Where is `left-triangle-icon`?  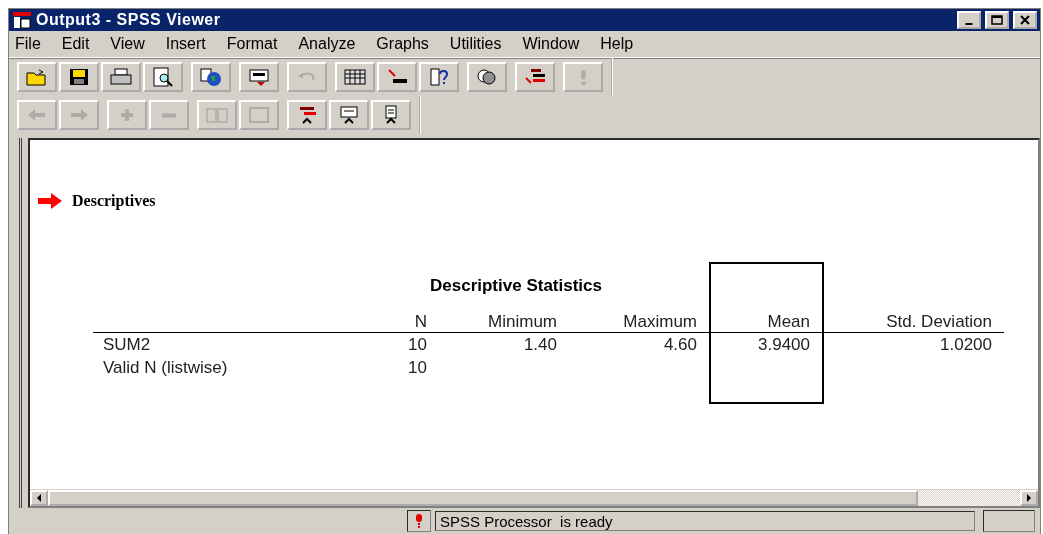 left-triangle-icon is located at coordinates (39, 498).